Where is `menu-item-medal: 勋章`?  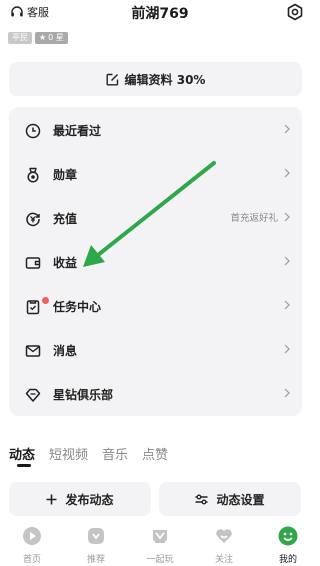 menu-item-medal: 勋章 is located at coordinates (155, 175).